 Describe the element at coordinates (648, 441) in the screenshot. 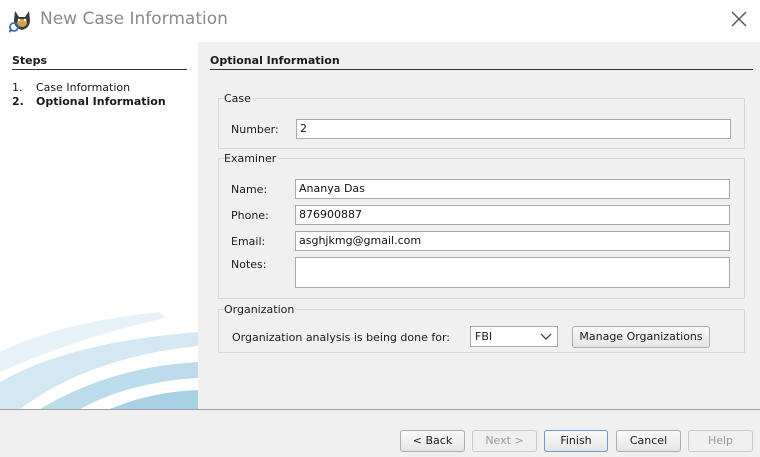

I see `cancel-button: Cancel` at that location.